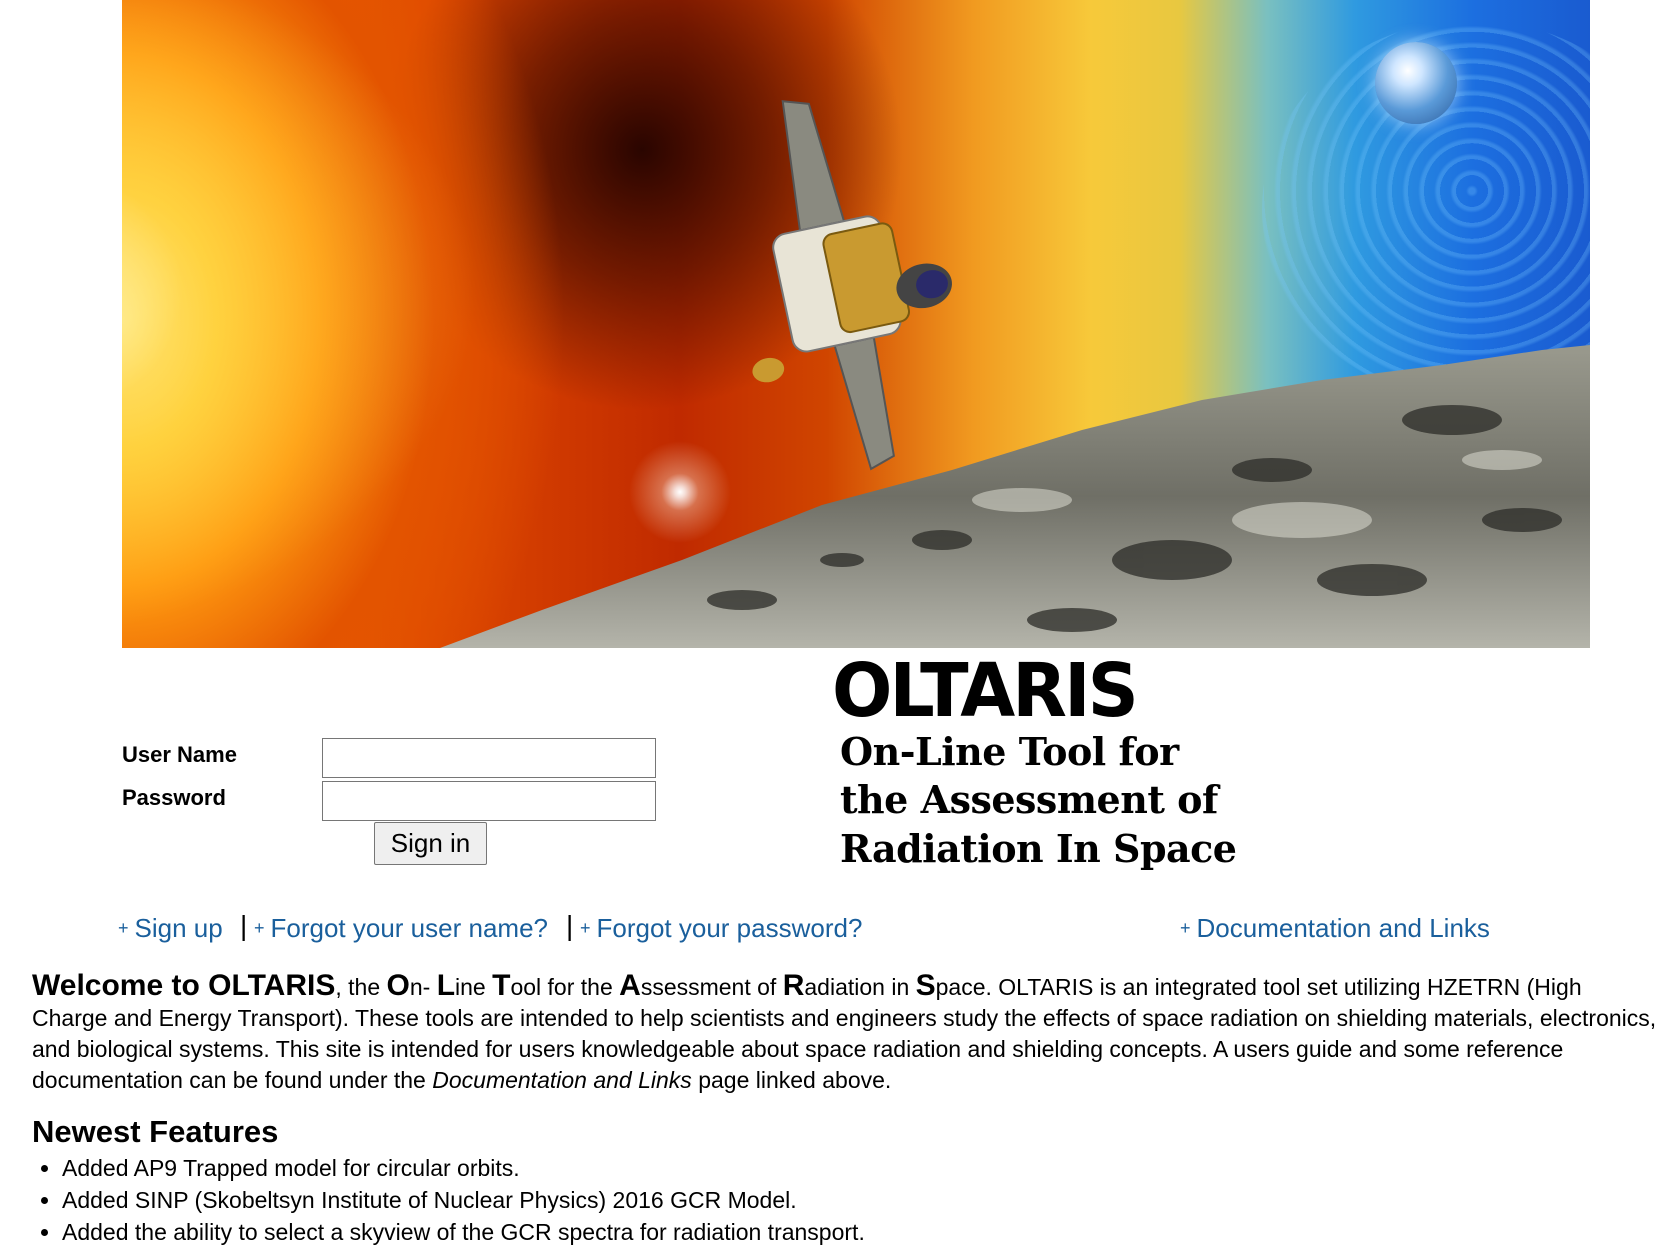 The image size is (1671, 1248). Describe the element at coordinates (1009, 751) in the screenshot. I see `logo-subtitle-line-1: On-Line Tool for` at that location.